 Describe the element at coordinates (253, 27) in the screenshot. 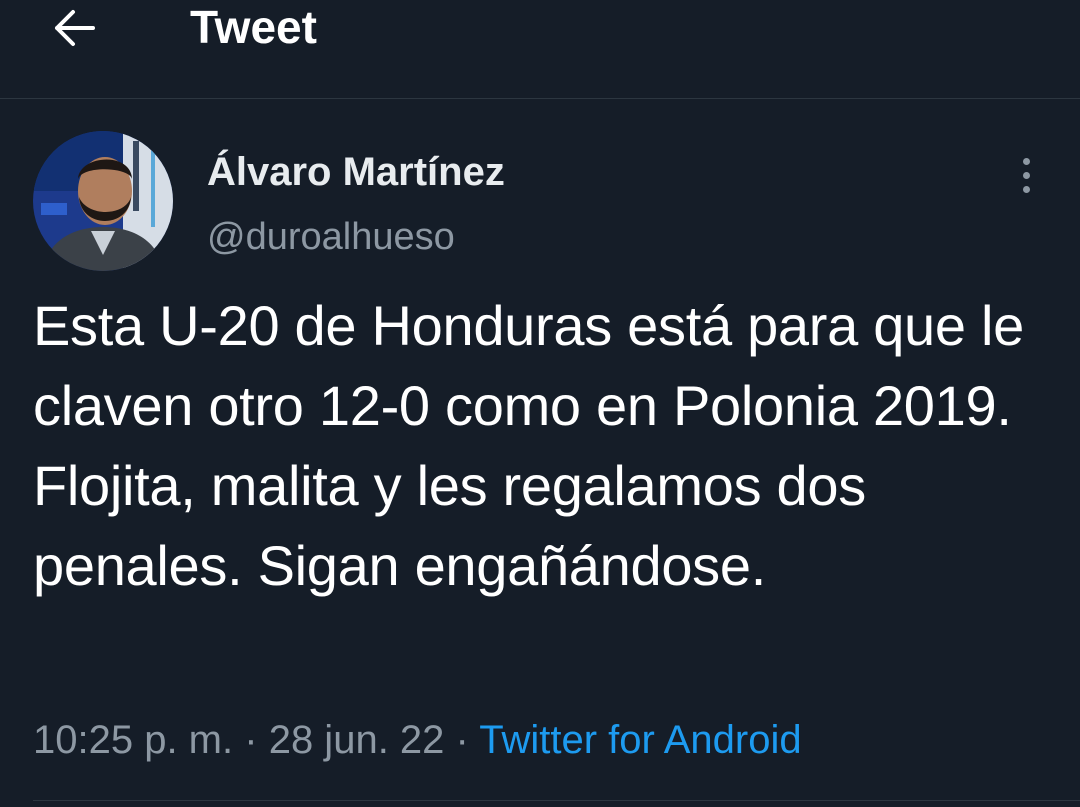

I see `page-title: Tweet` at that location.